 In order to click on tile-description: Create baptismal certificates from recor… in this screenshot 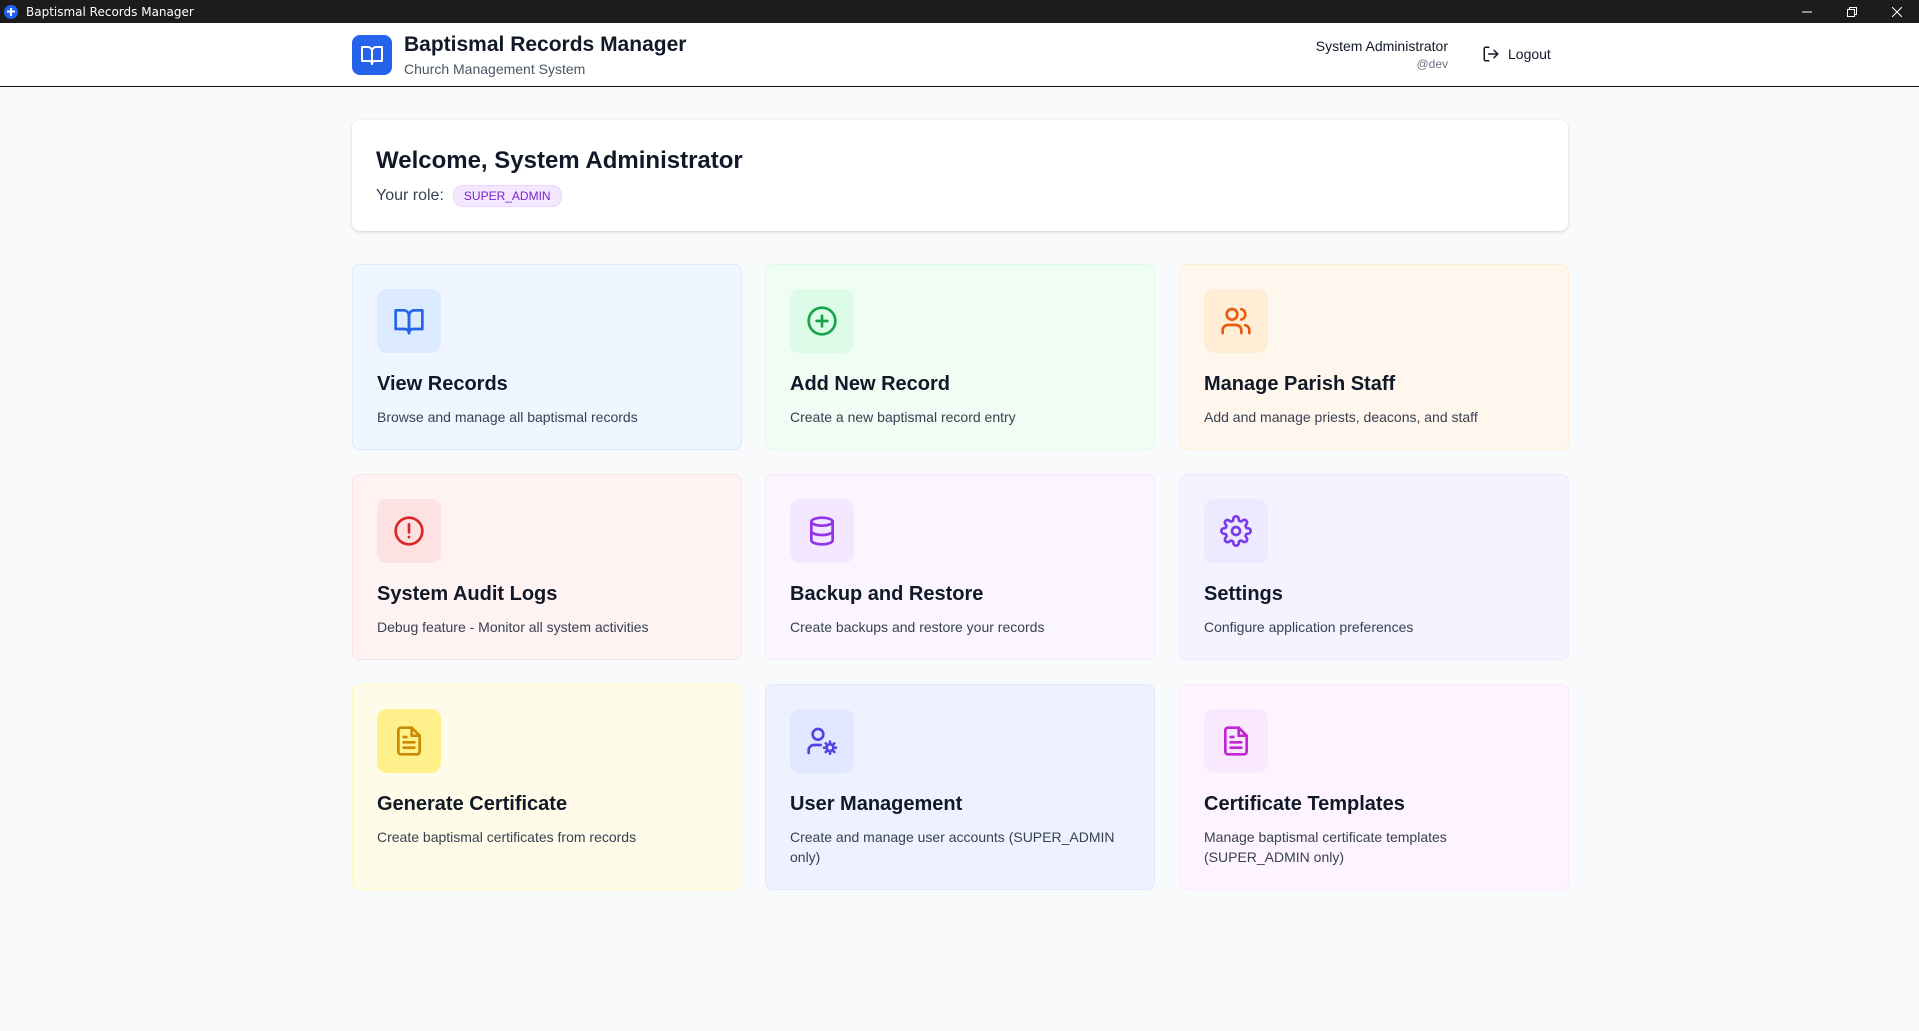, I will do `click(507, 837)`.